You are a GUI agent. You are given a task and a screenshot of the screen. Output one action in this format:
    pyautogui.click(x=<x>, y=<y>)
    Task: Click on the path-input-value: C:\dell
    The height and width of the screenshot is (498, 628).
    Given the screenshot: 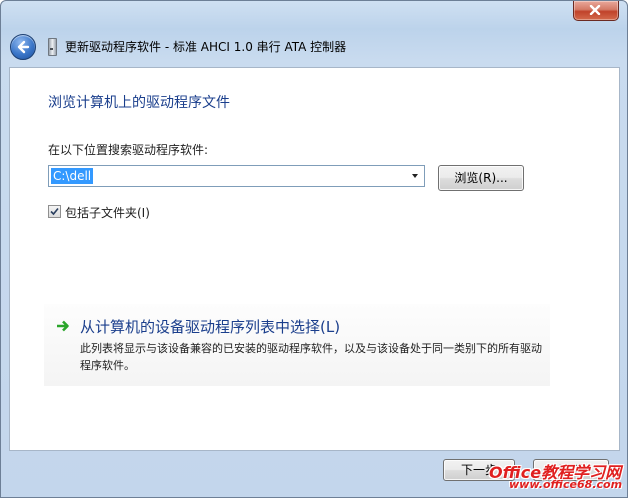 What is the action you would take?
    pyautogui.click(x=72, y=176)
    